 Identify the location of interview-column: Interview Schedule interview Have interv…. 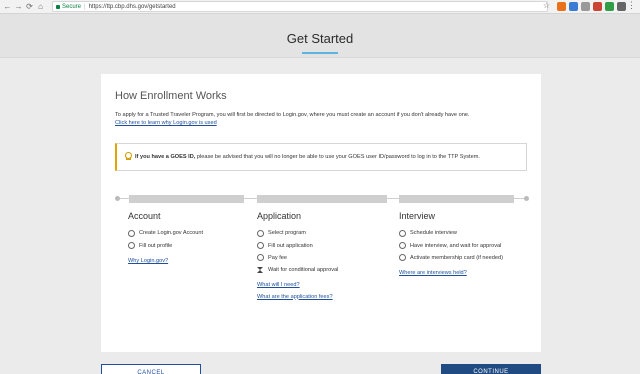
(451, 243).